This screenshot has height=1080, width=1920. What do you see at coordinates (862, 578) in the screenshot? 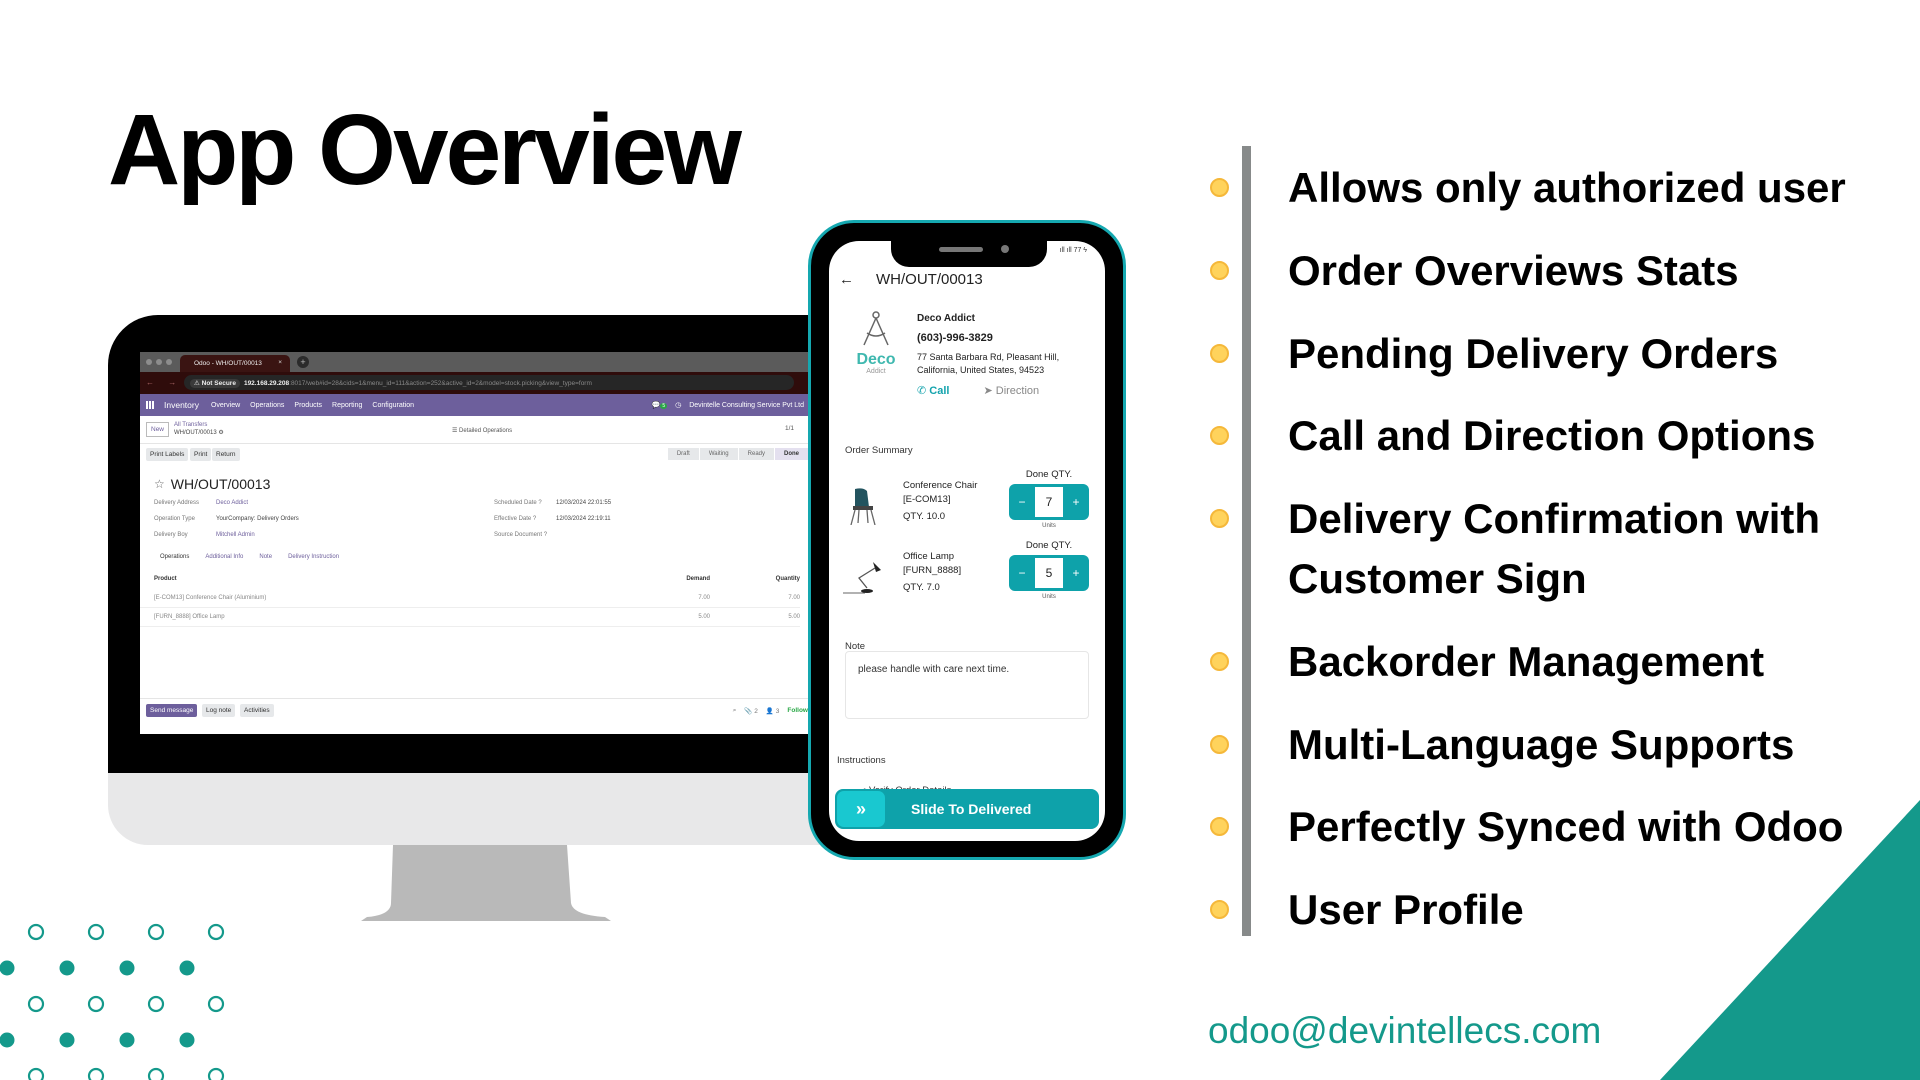
I see `desk-lamp-icon` at bounding box center [862, 578].